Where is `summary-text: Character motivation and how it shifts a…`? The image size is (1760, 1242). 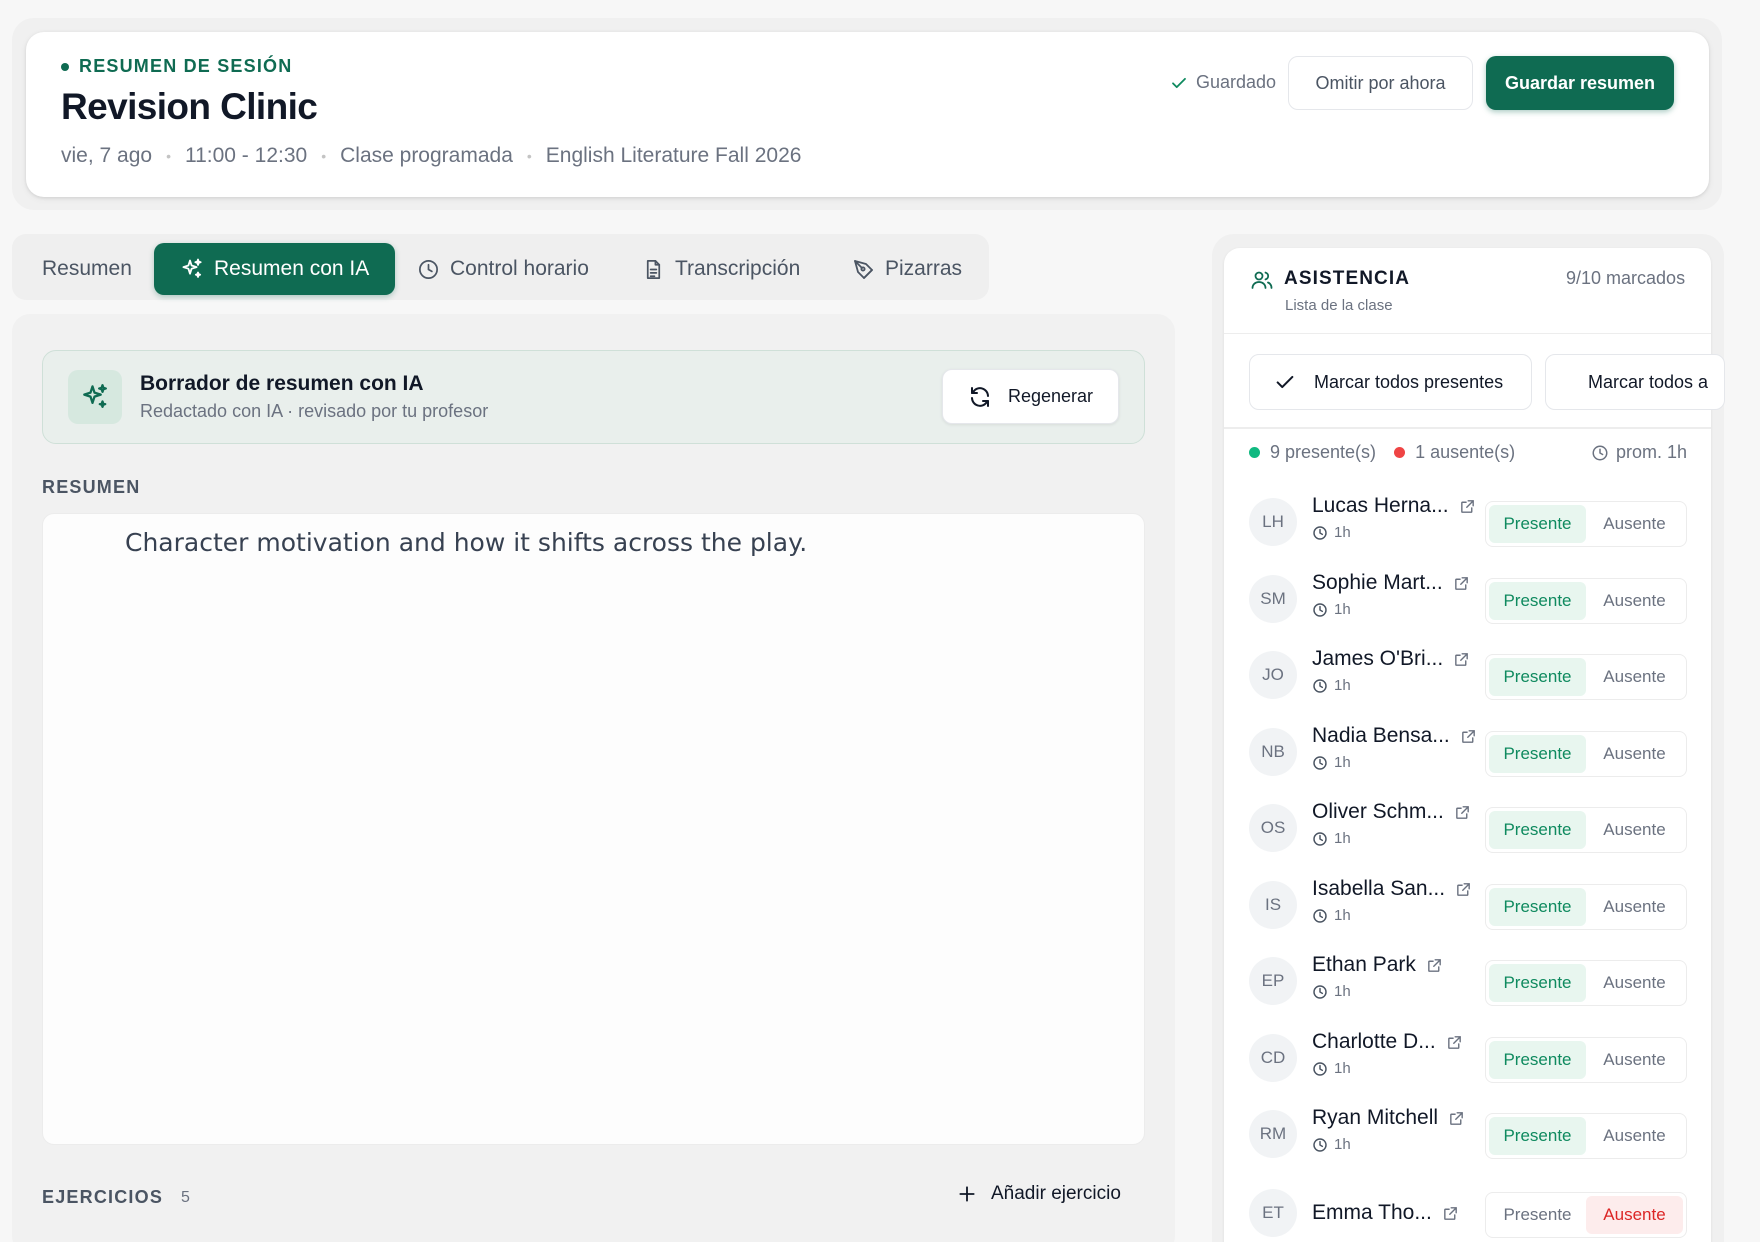
summary-text: Character motivation and how it shifts a… is located at coordinates (466, 542).